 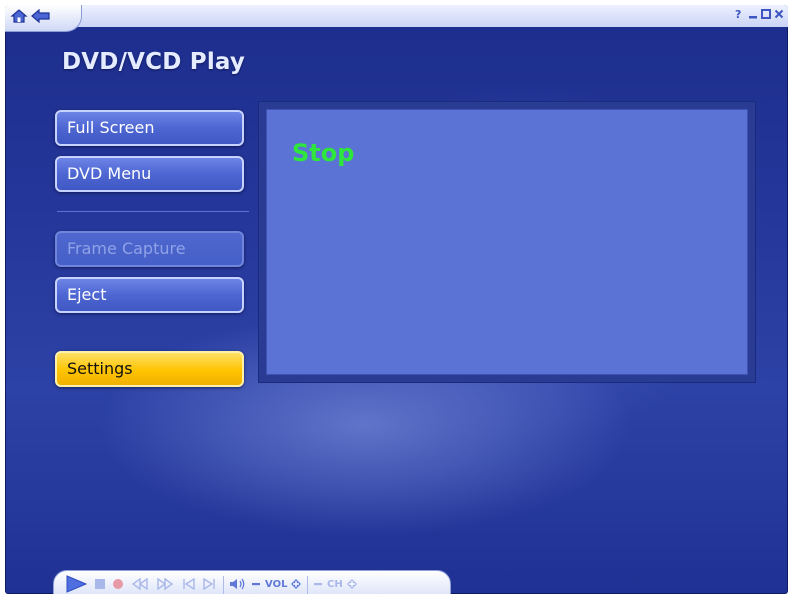 What do you see at coordinates (149, 249) in the screenshot?
I see `frame-capture-button: Frame Capture` at bounding box center [149, 249].